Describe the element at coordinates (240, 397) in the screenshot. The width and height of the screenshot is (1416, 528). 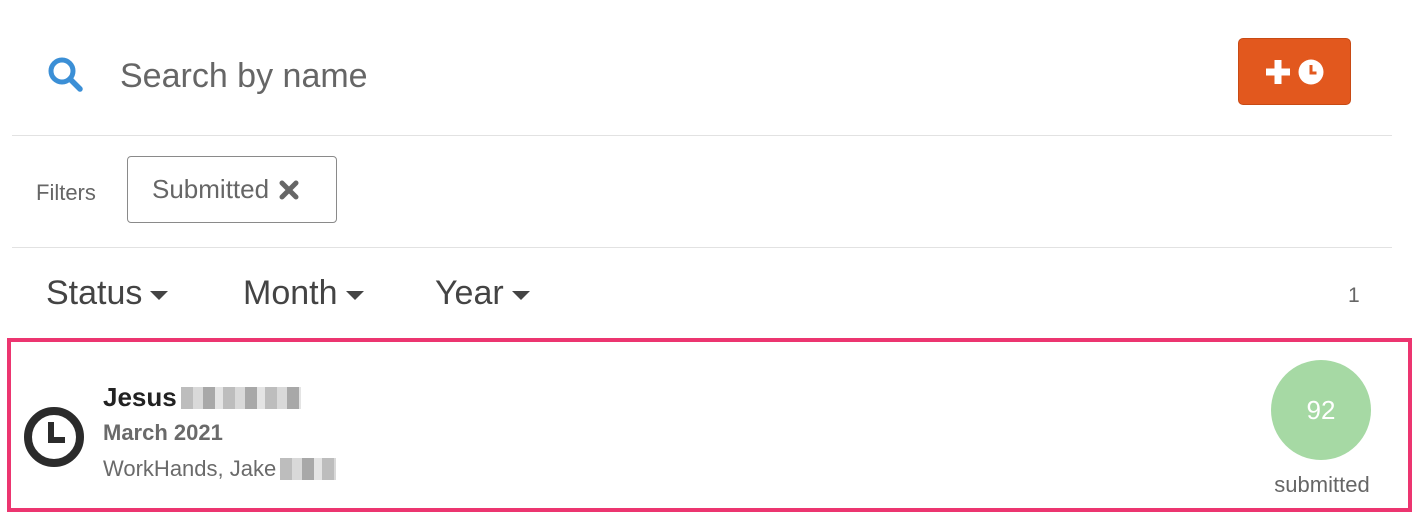
I see `redacted-surname` at that location.